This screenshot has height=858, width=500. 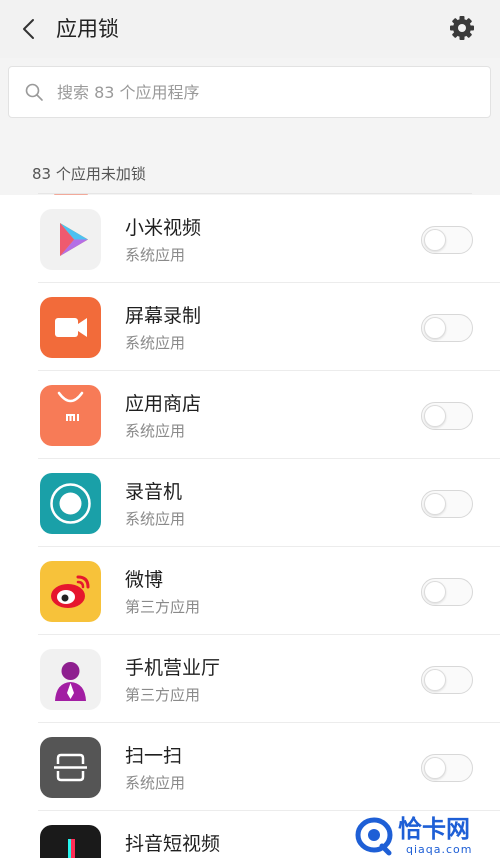 What do you see at coordinates (250, 415) in the screenshot?
I see `list-item: 应用商店 系统应用` at bounding box center [250, 415].